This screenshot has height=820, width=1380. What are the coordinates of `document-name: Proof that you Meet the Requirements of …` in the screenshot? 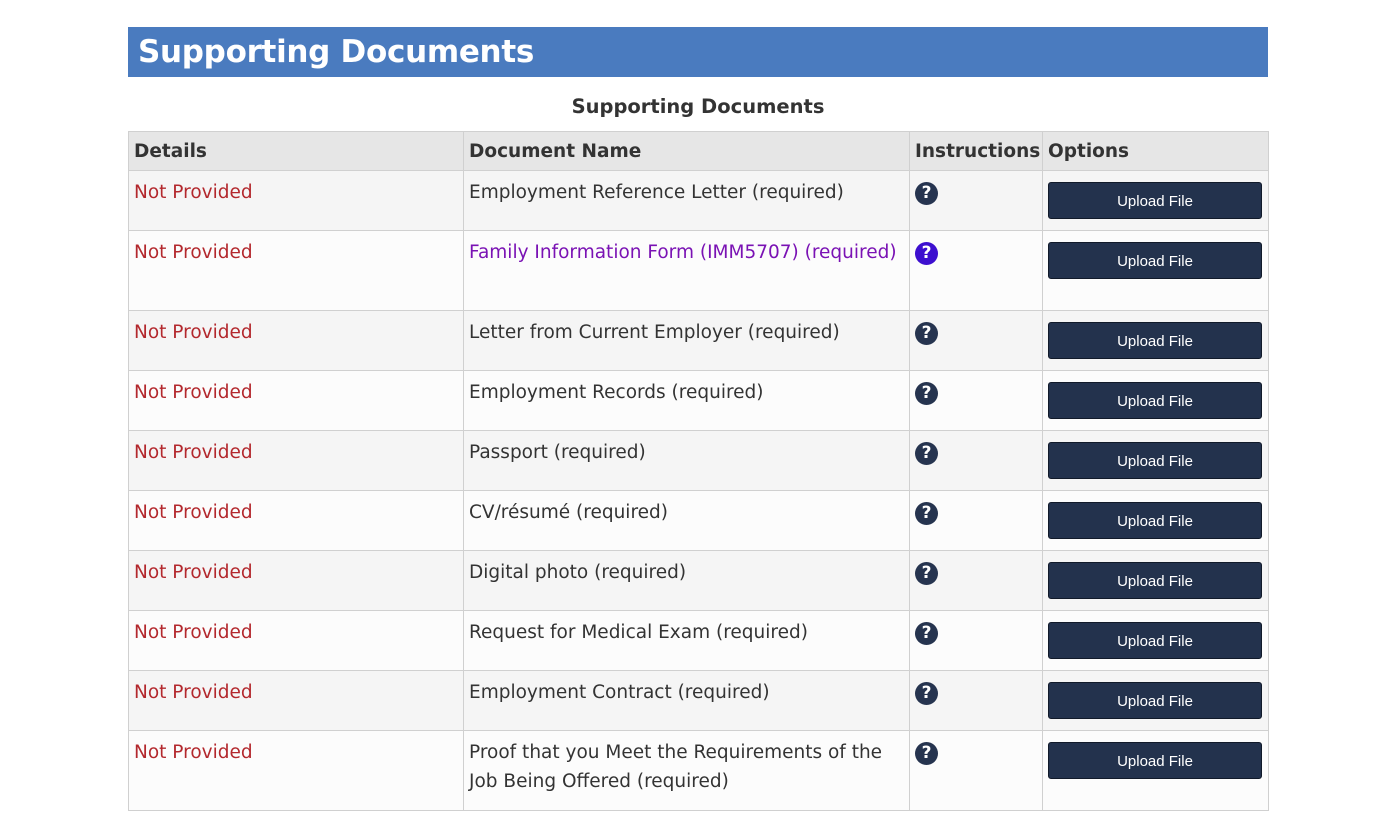 It's located at (676, 767).